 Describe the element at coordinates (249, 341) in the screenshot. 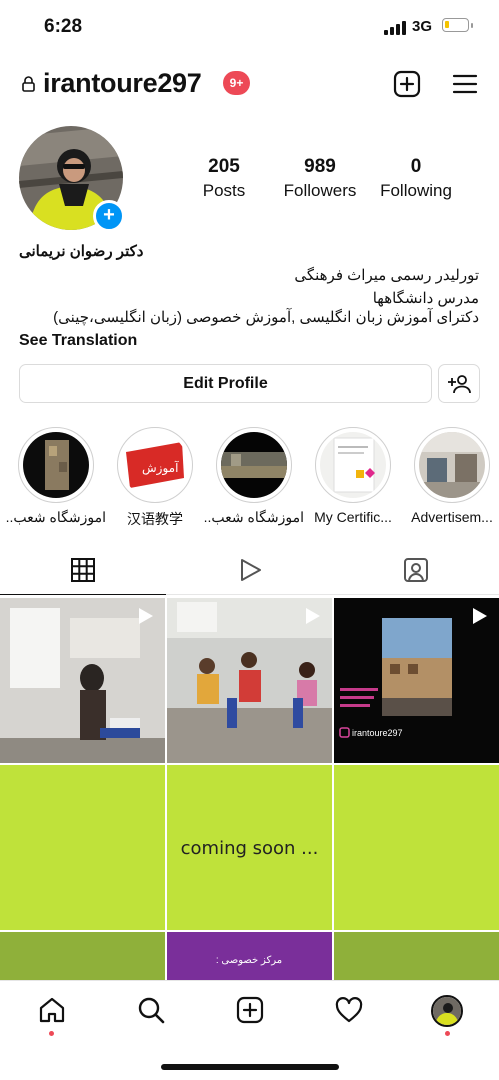

I see `see-translation-link: See Translation` at that location.